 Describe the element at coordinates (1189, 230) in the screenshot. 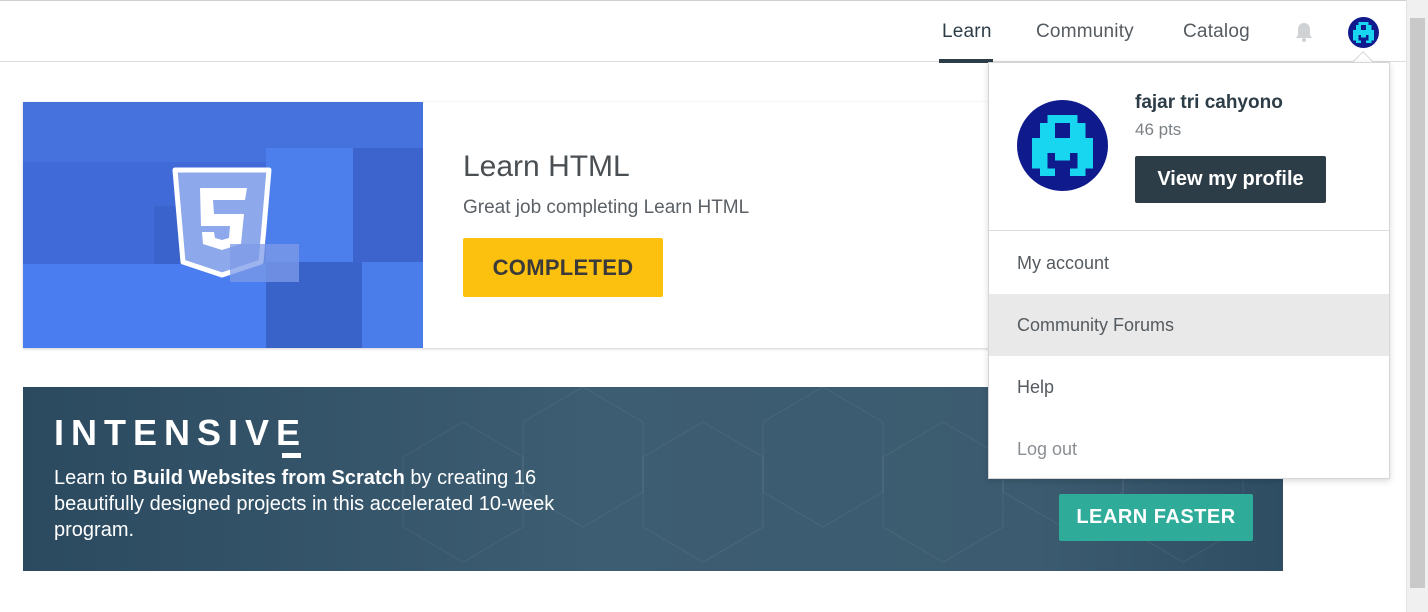

I see `dropdown-divider` at that location.